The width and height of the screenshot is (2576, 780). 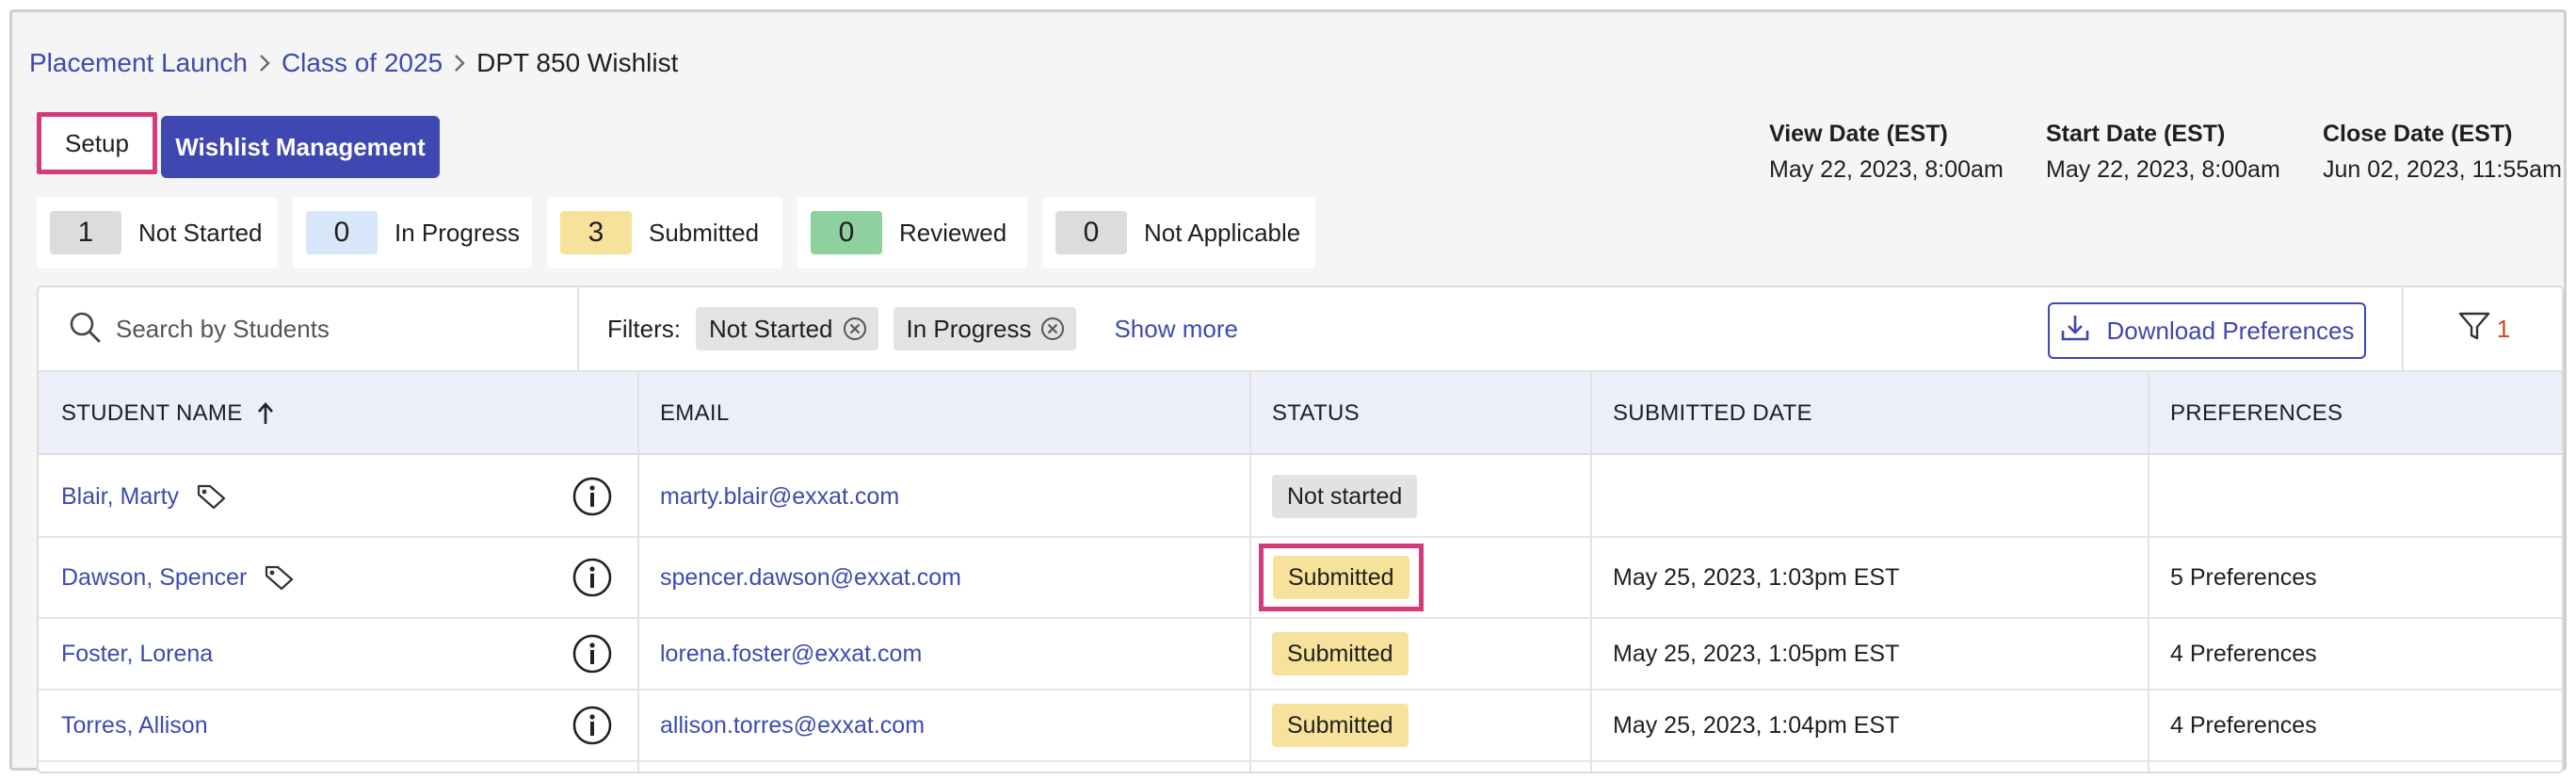 I want to click on show-more-link: Show more, so click(x=1176, y=329).